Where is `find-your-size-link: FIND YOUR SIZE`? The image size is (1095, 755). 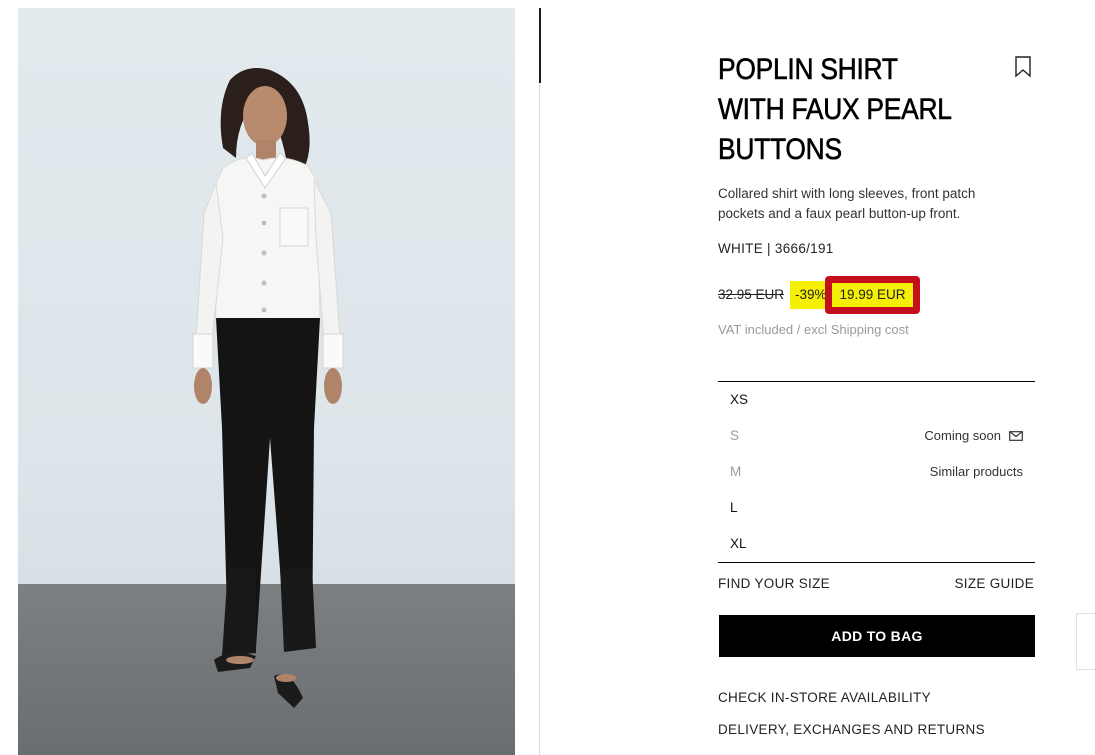
find-your-size-link: FIND YOUR SIZE is located at coordinates (774, 583).